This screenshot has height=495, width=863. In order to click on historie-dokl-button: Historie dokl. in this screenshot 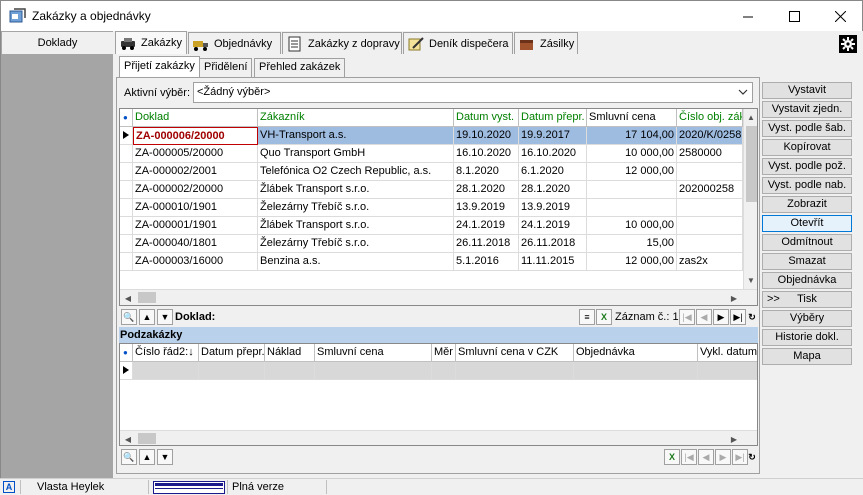, I will do `click(807, 337)`.